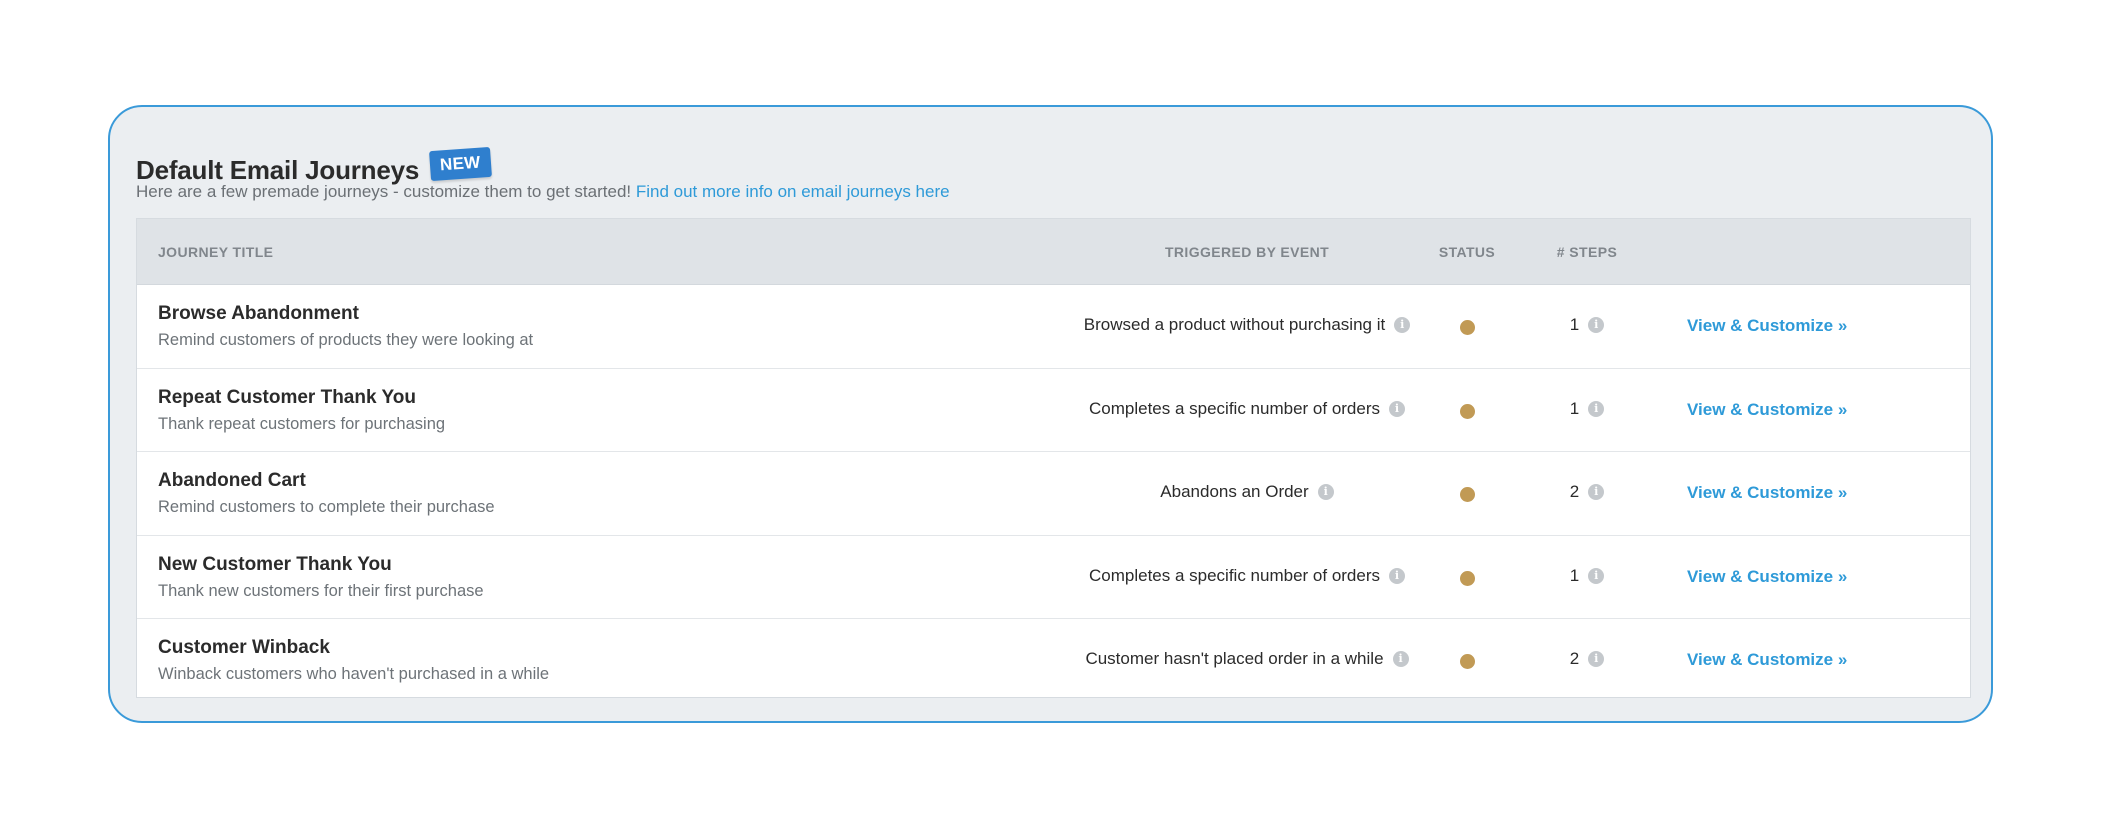 The width and height of the screenshot is (2104, 830). Describe the element at coordinates (287, 397) in the screenshot. I see `journey-title: Repeat Customer Thank You` at that location.